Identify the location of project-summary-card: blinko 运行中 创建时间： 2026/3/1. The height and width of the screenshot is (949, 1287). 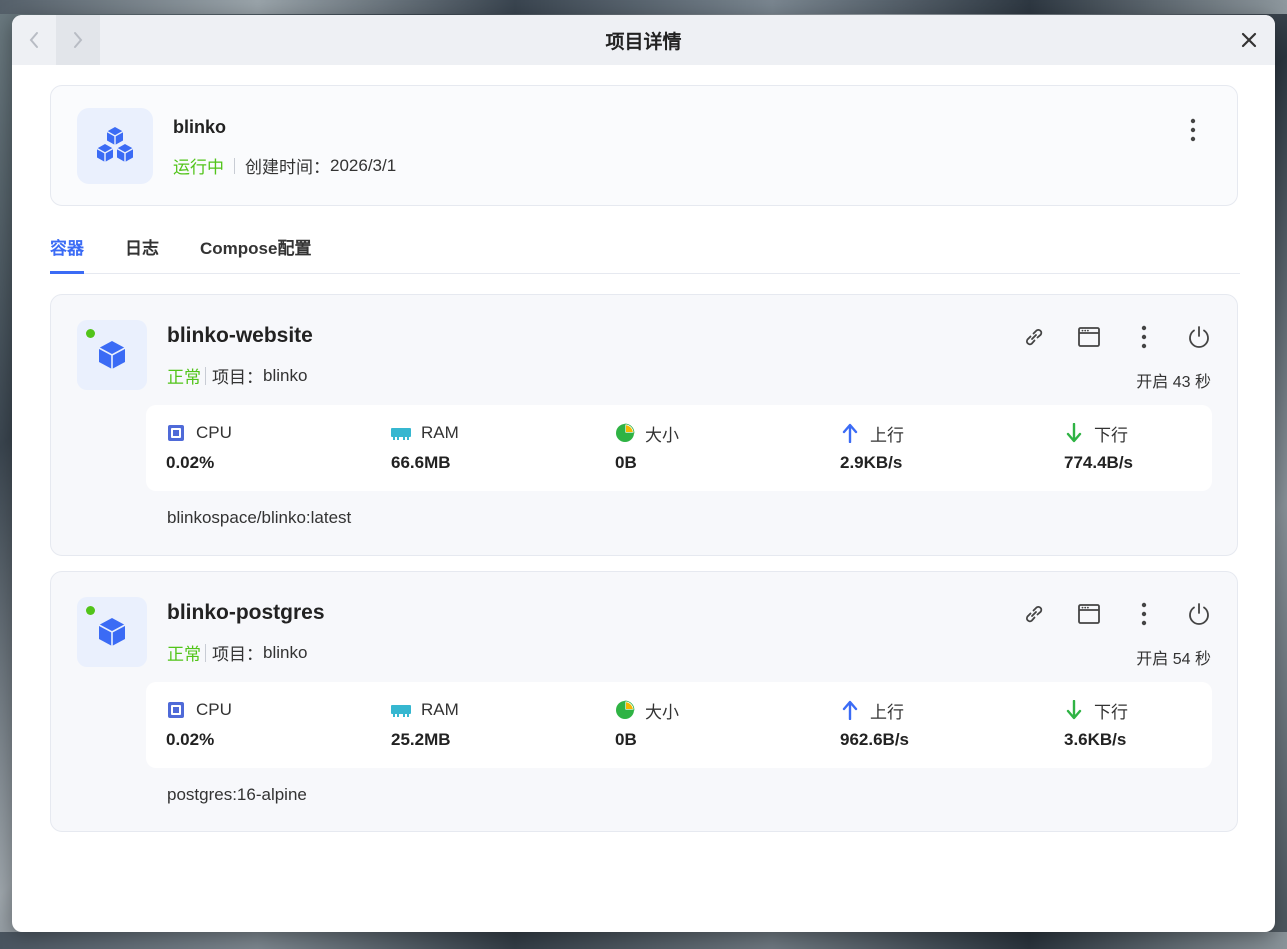
(644, 145).